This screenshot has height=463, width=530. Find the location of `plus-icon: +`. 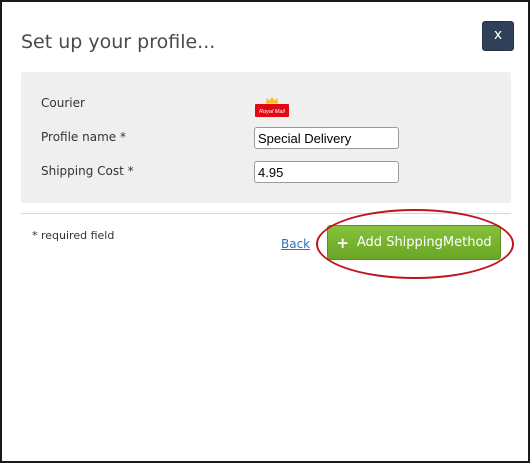

plus-icon: + is located at coordinates (342, 242).